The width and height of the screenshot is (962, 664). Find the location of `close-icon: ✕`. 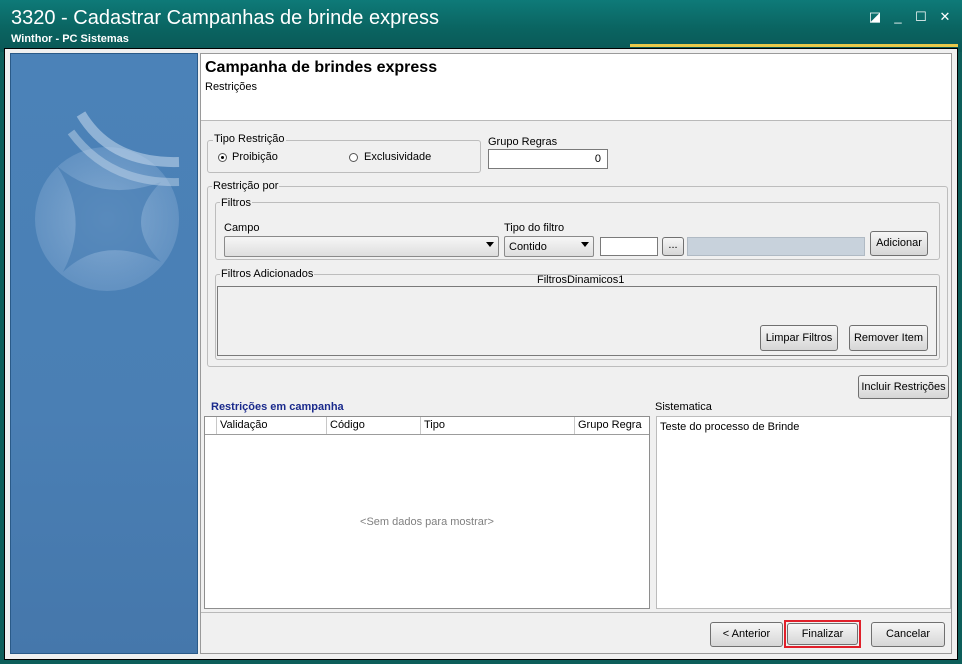

close-icon: ✕ is located at coordinates (945, 17).